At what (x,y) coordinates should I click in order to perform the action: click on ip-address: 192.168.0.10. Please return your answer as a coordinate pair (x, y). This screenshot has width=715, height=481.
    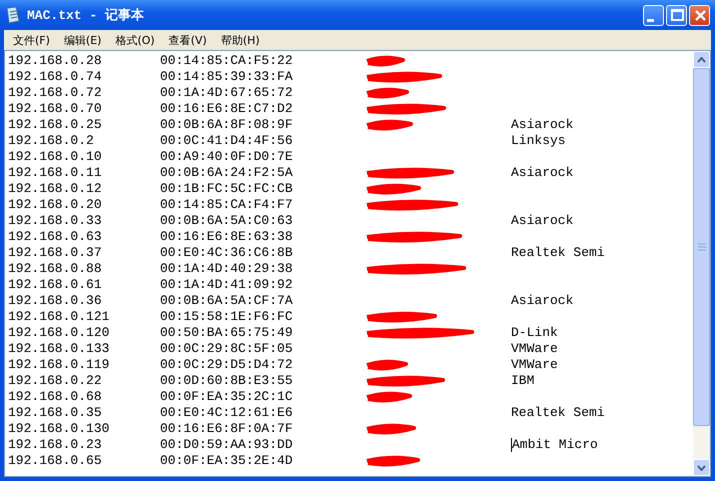
    Looking at the image, I should click on (55, 157).